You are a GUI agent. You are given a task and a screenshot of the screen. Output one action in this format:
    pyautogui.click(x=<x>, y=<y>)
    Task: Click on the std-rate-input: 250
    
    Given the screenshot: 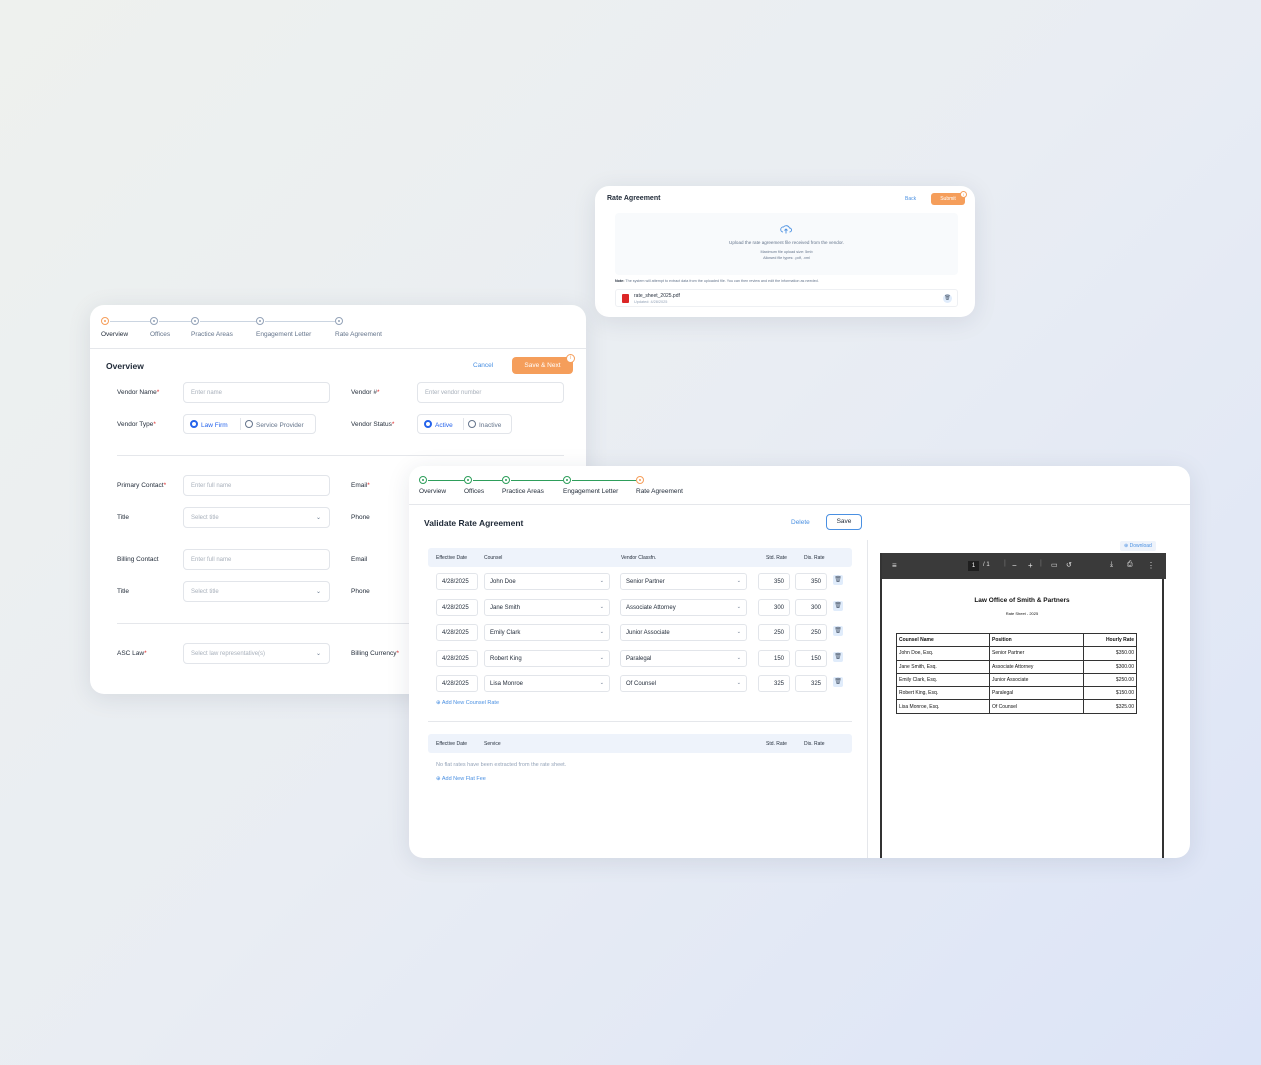 What is the action you would take?
    pyautogui.click(x=774, y=632)
    